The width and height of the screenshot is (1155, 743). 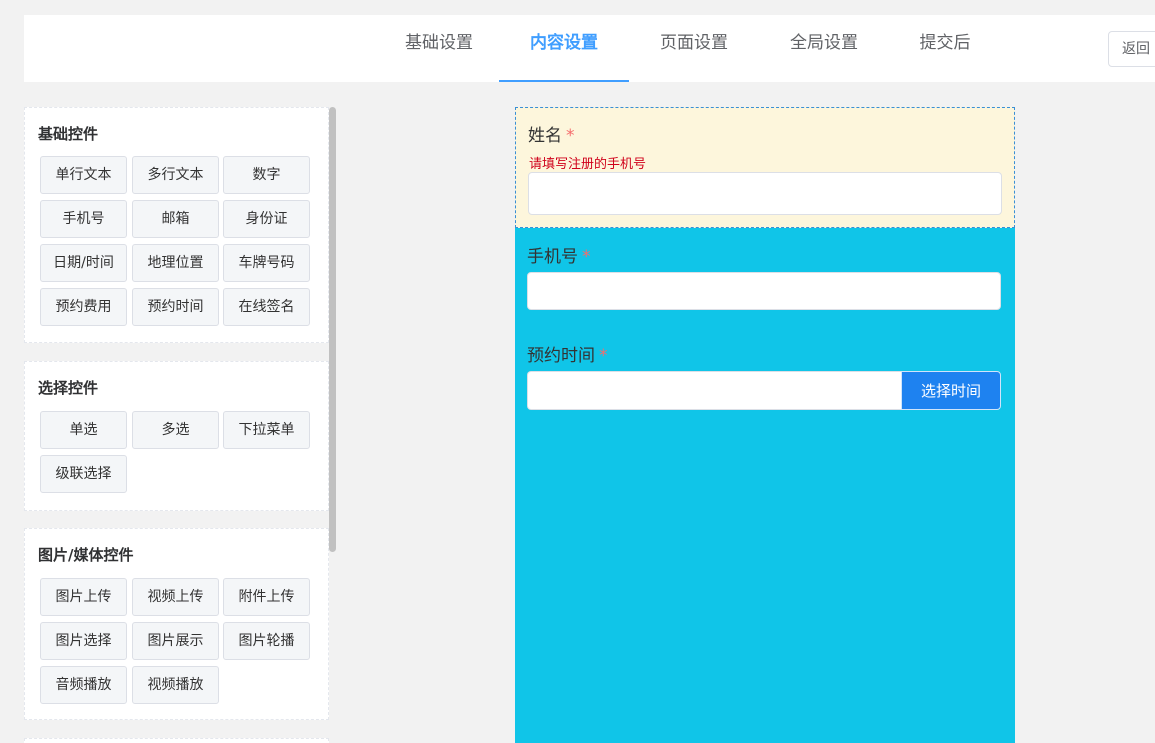 What do you see at coordinates (83, 307) in the screenshot?
I see `control-booking-fee: 预约费用` at bounding box center [83, 307].